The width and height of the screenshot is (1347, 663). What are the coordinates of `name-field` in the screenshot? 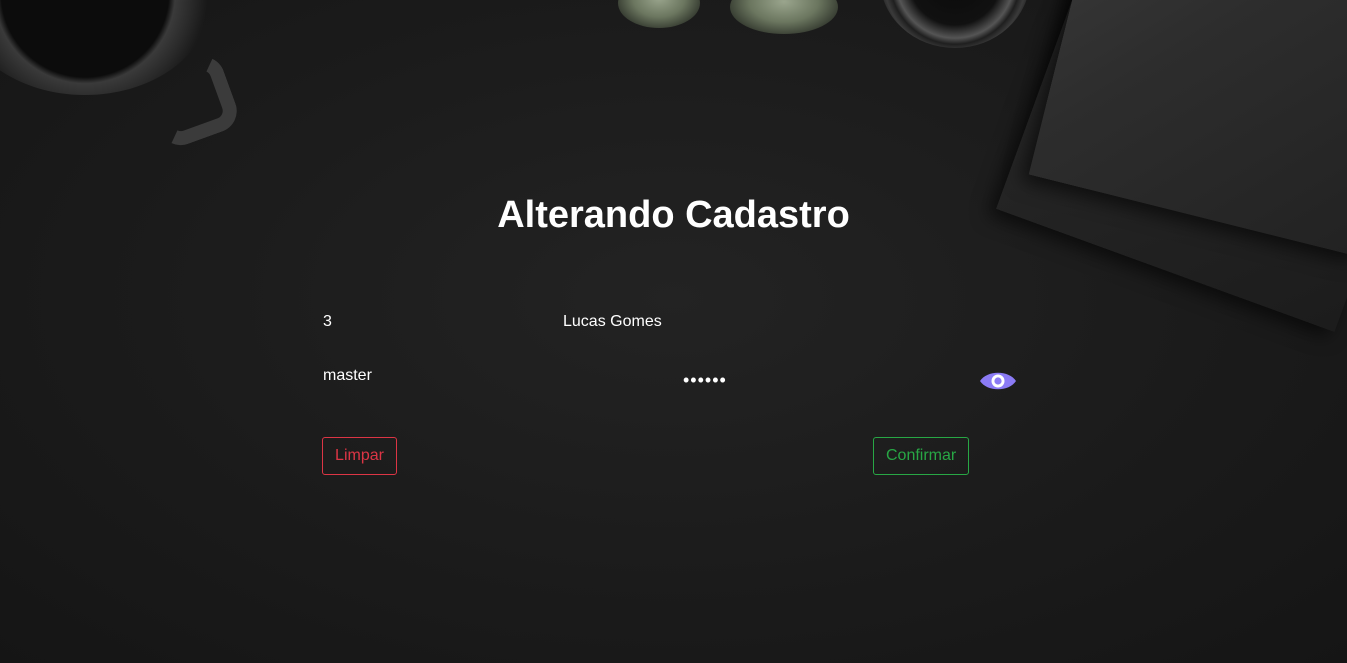 It's located at (713, 322).